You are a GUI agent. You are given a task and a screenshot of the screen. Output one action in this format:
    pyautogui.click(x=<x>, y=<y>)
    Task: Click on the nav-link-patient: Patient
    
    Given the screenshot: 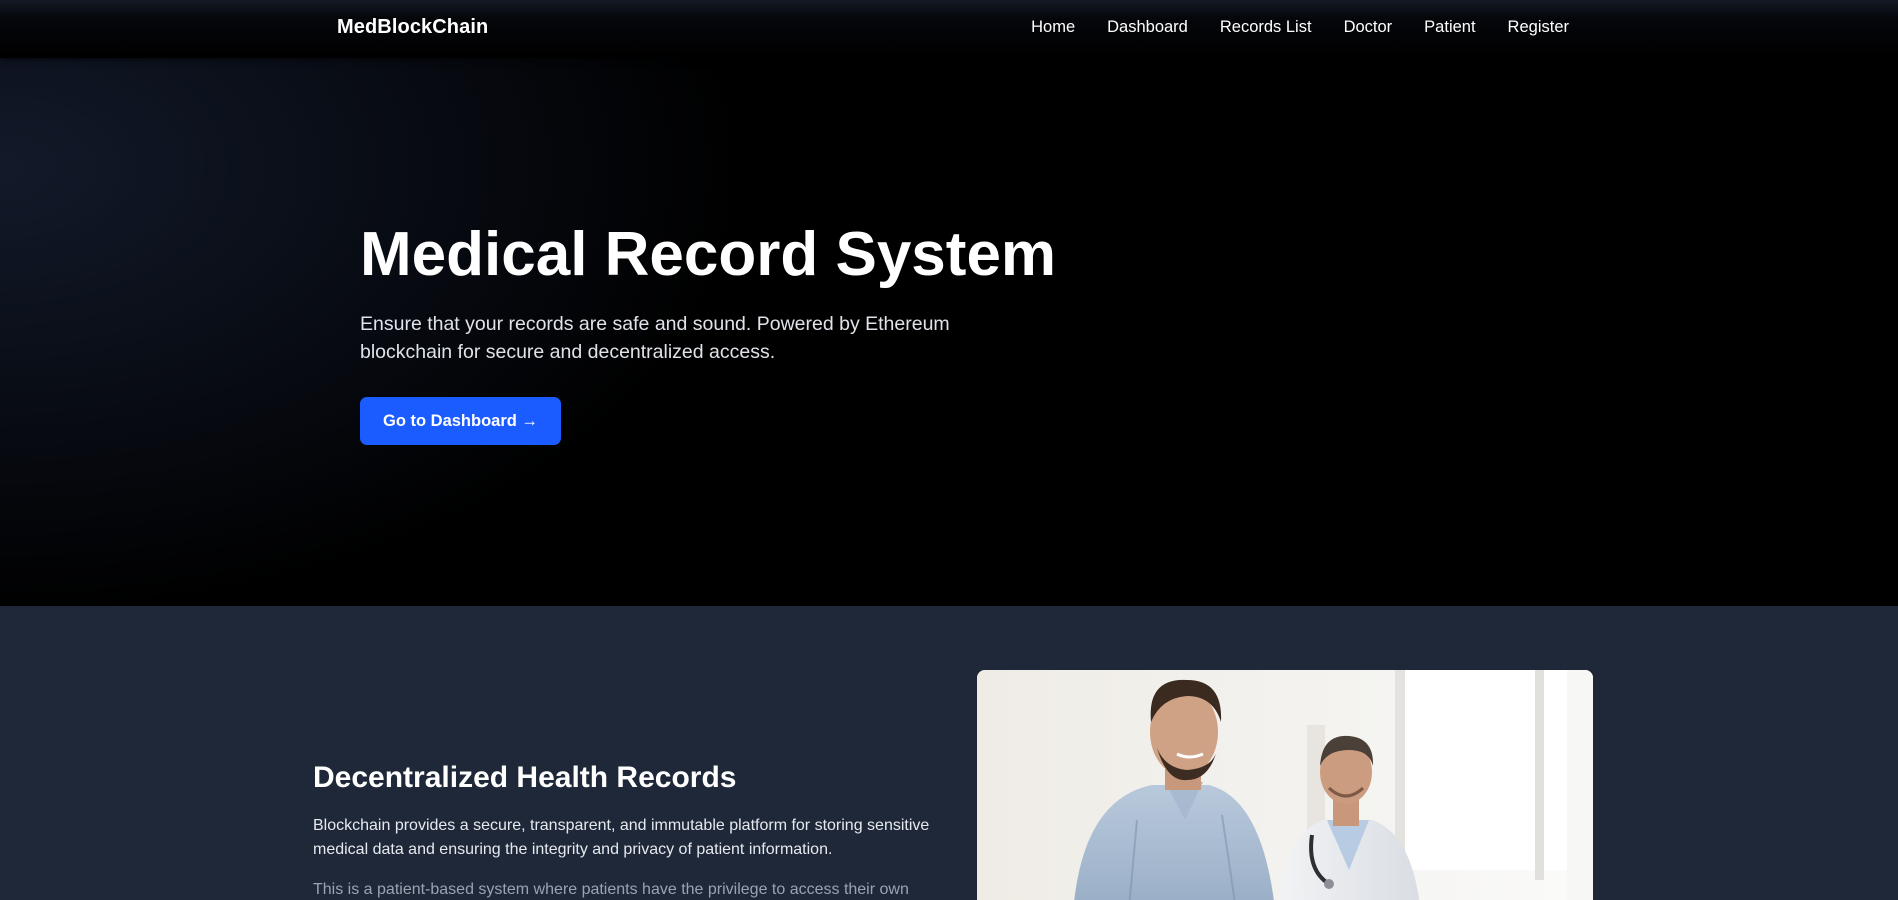 What is the action you would take?
    pyautogui.click(x=1449, y=27)
    